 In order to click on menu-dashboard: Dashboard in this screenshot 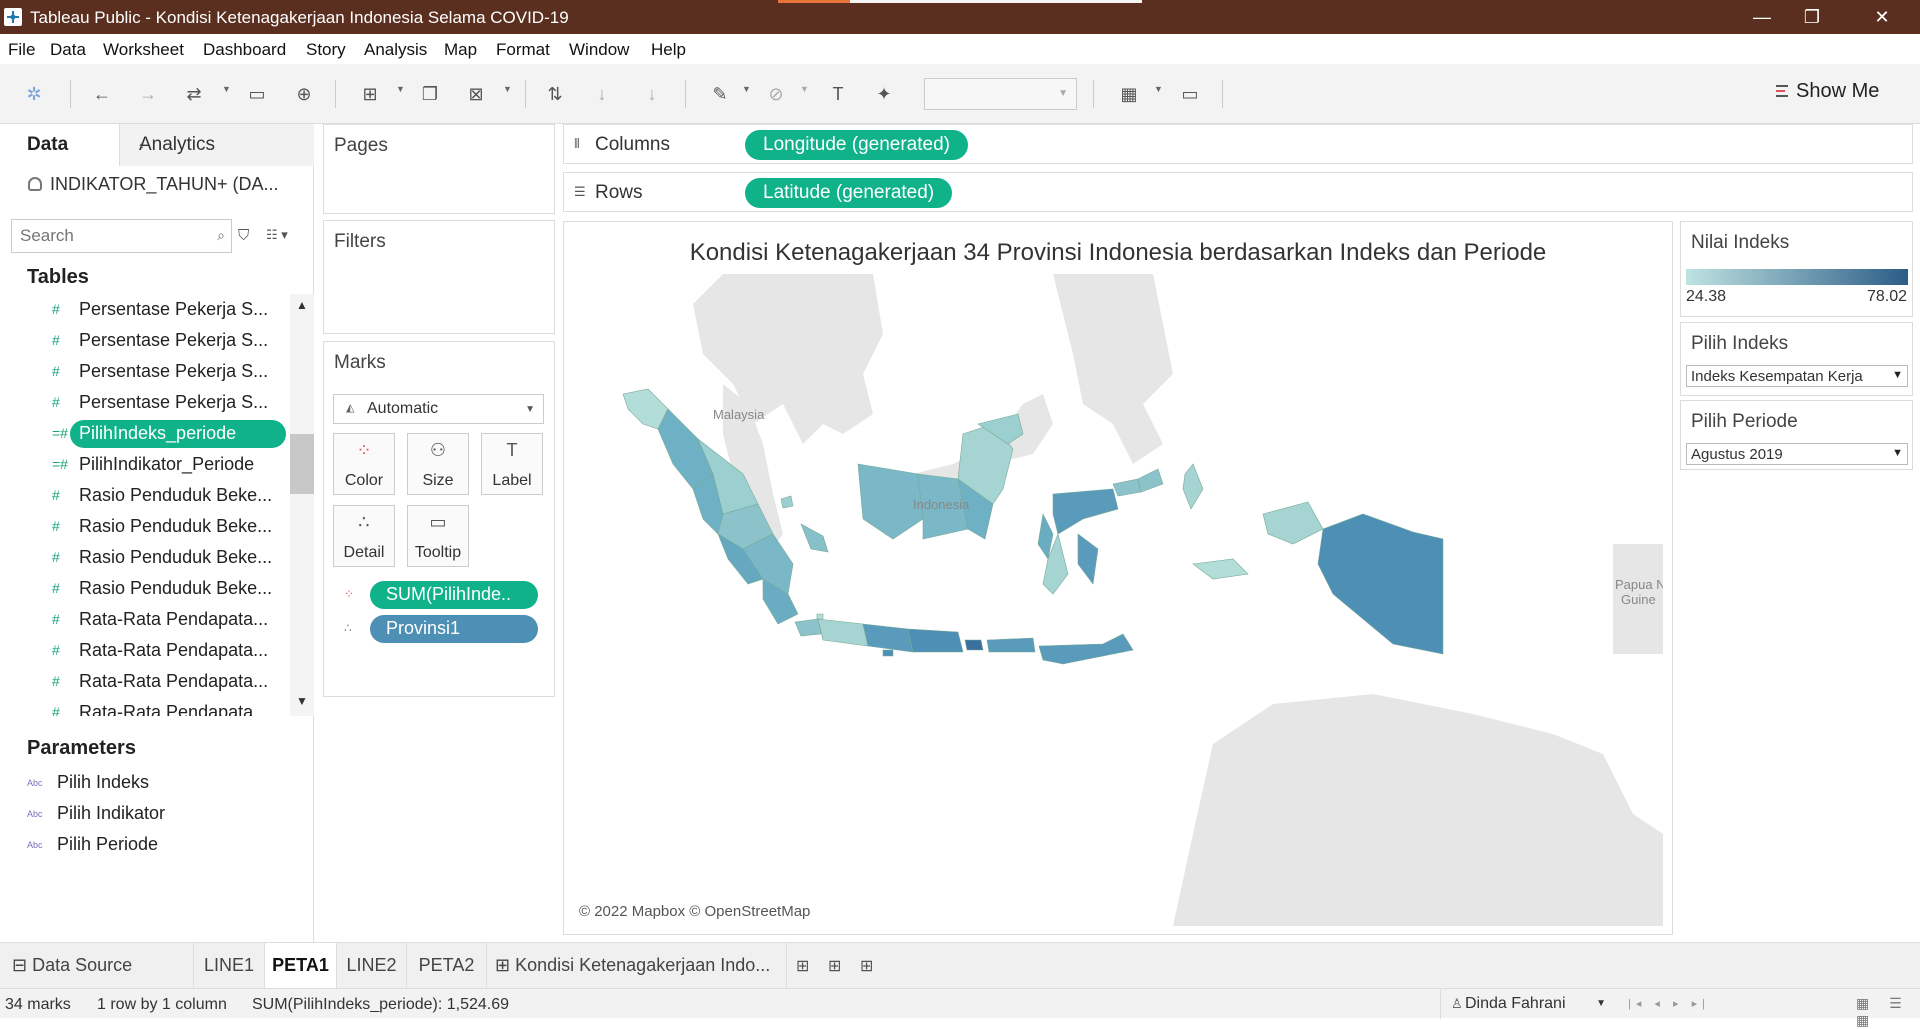, I will do `click(244, 50)`.